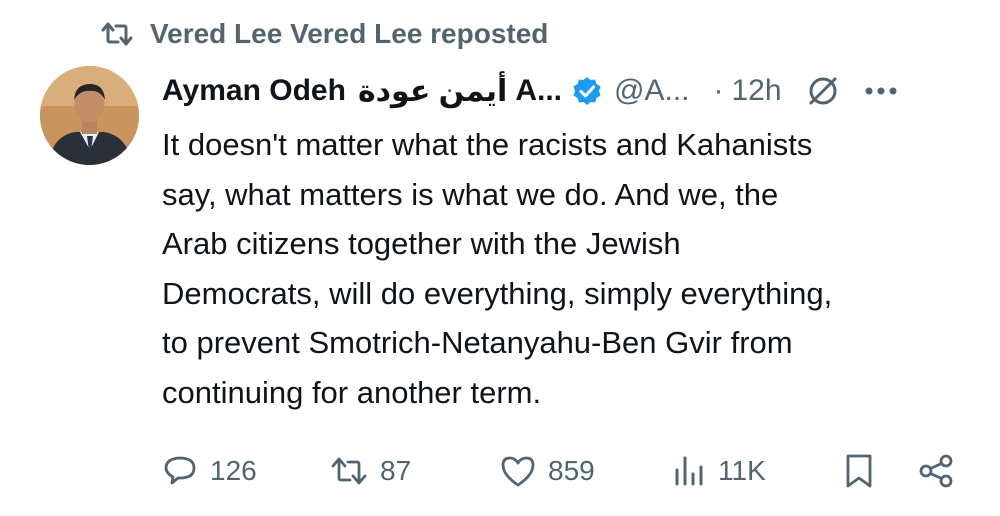 The height and width of the screenshot is (516, 1000). I want to click on tweet-timestamp: 12h, so click(756, 91).